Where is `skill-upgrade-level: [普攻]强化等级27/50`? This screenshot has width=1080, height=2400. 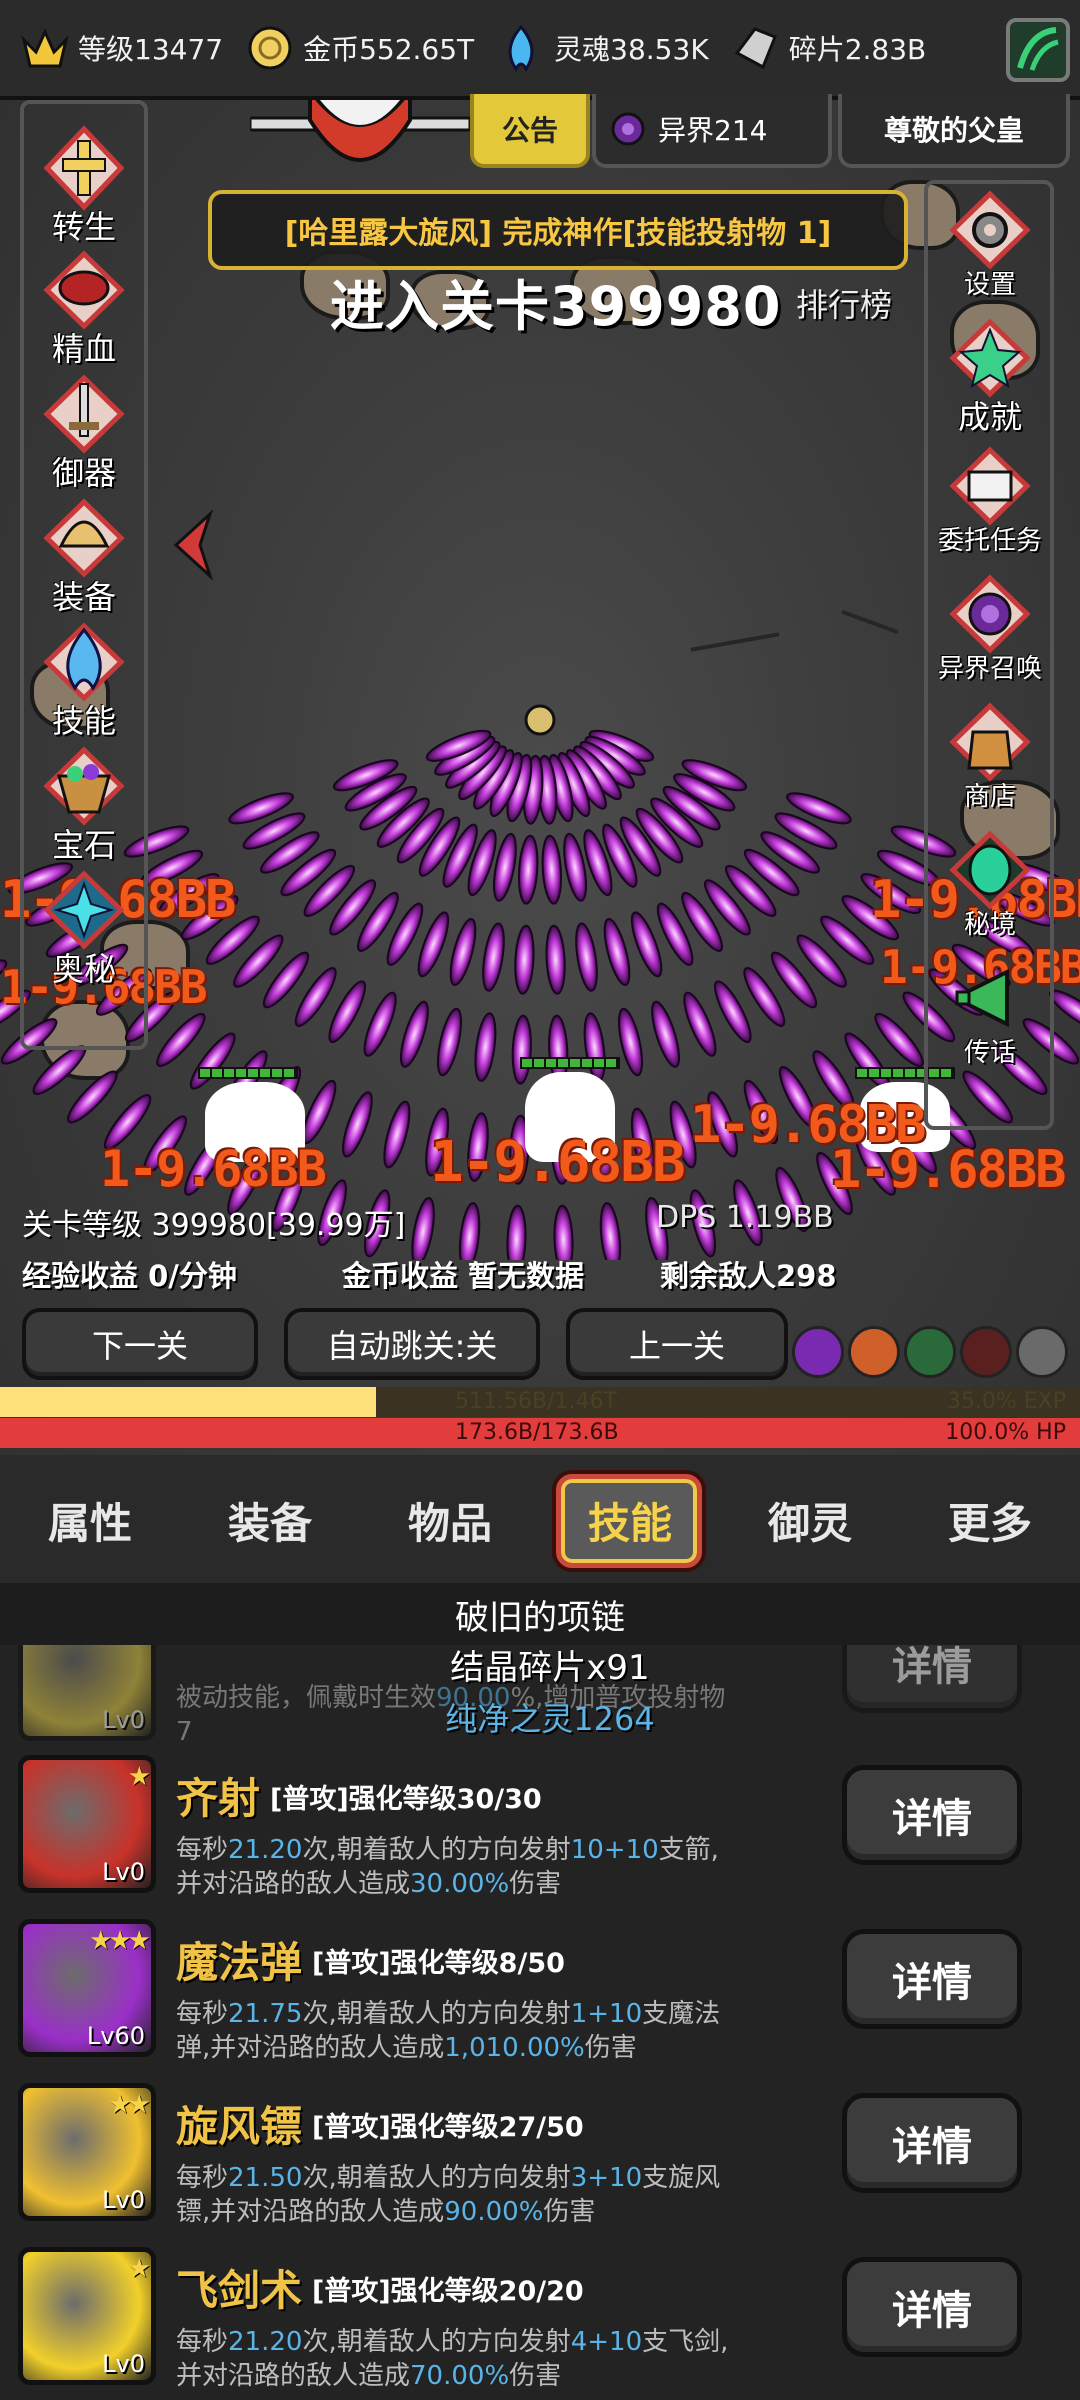 skill-upgrade-level: [普攻]强化等级27/50 is located at coordinates (448, 2127).